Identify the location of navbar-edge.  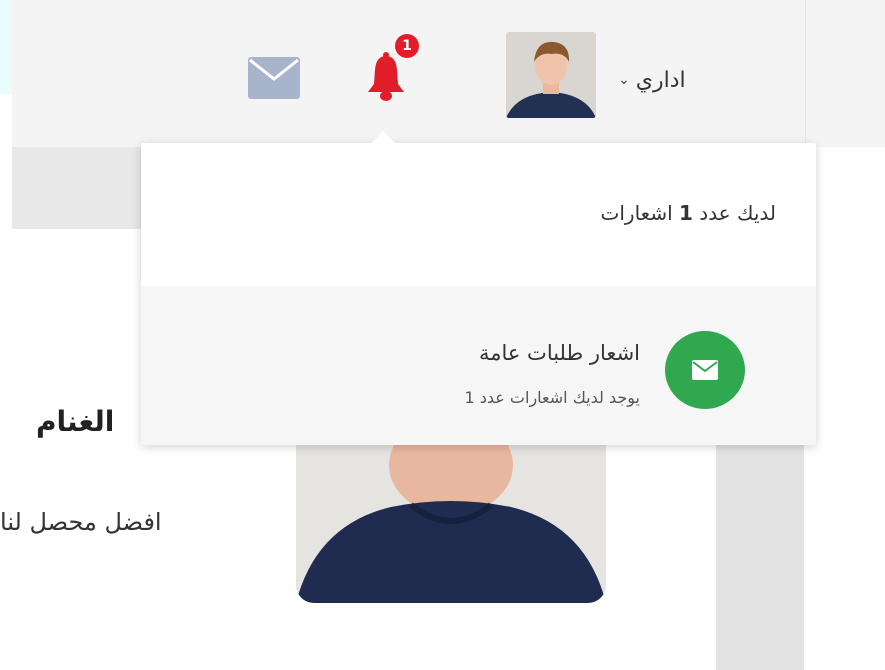
(845, 73).